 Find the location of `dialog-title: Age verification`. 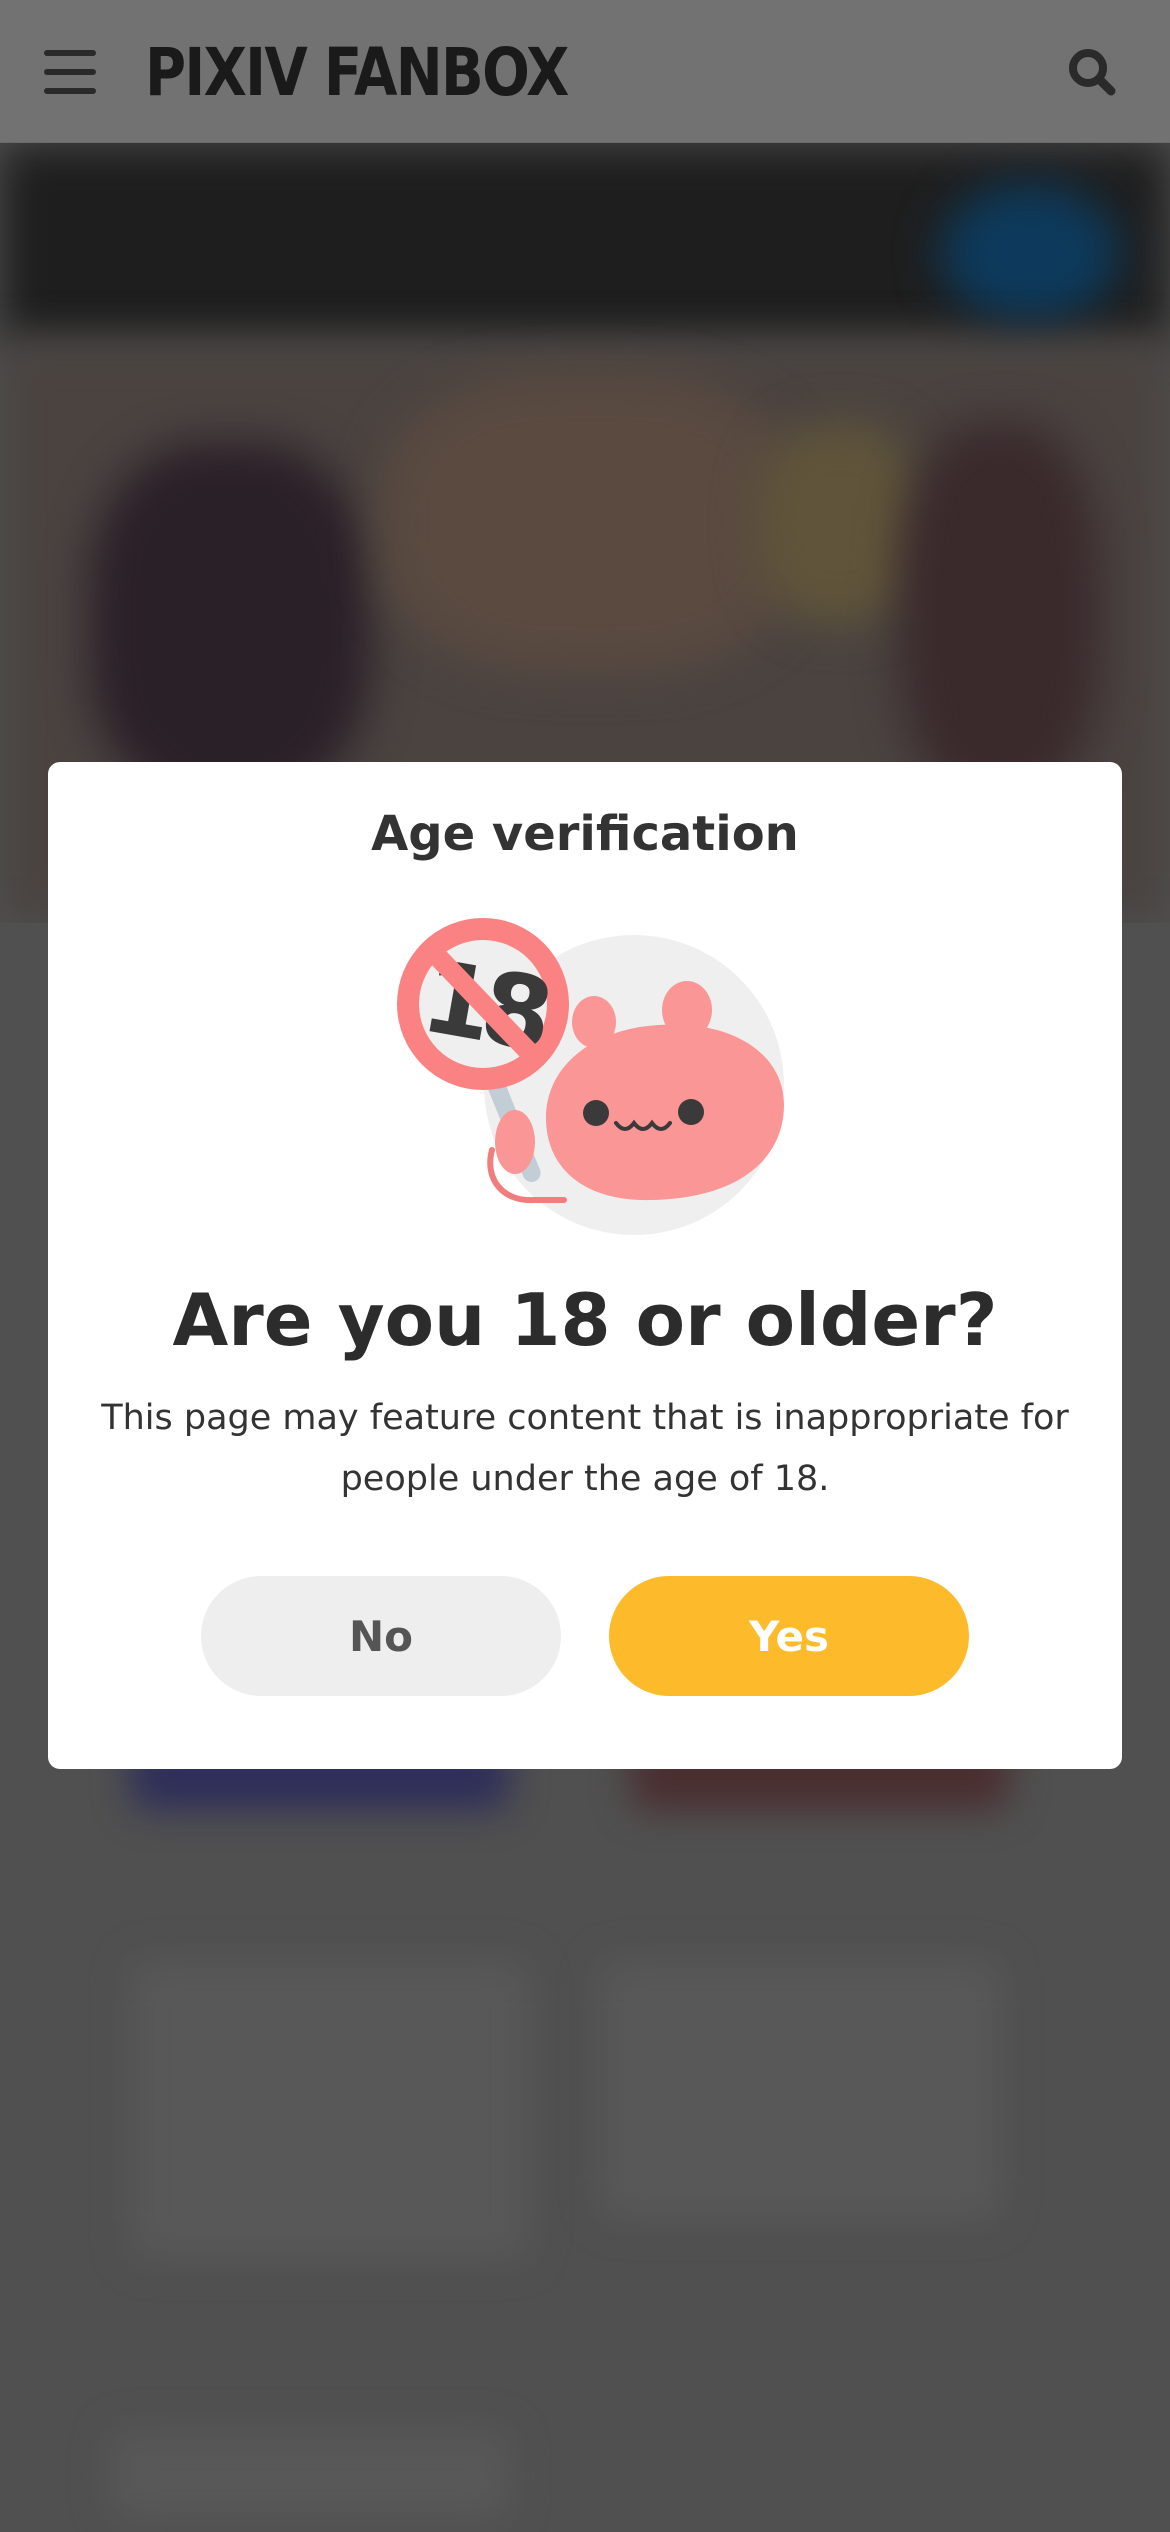

dialog-title: Age verification is located at coordinates (585, 834).